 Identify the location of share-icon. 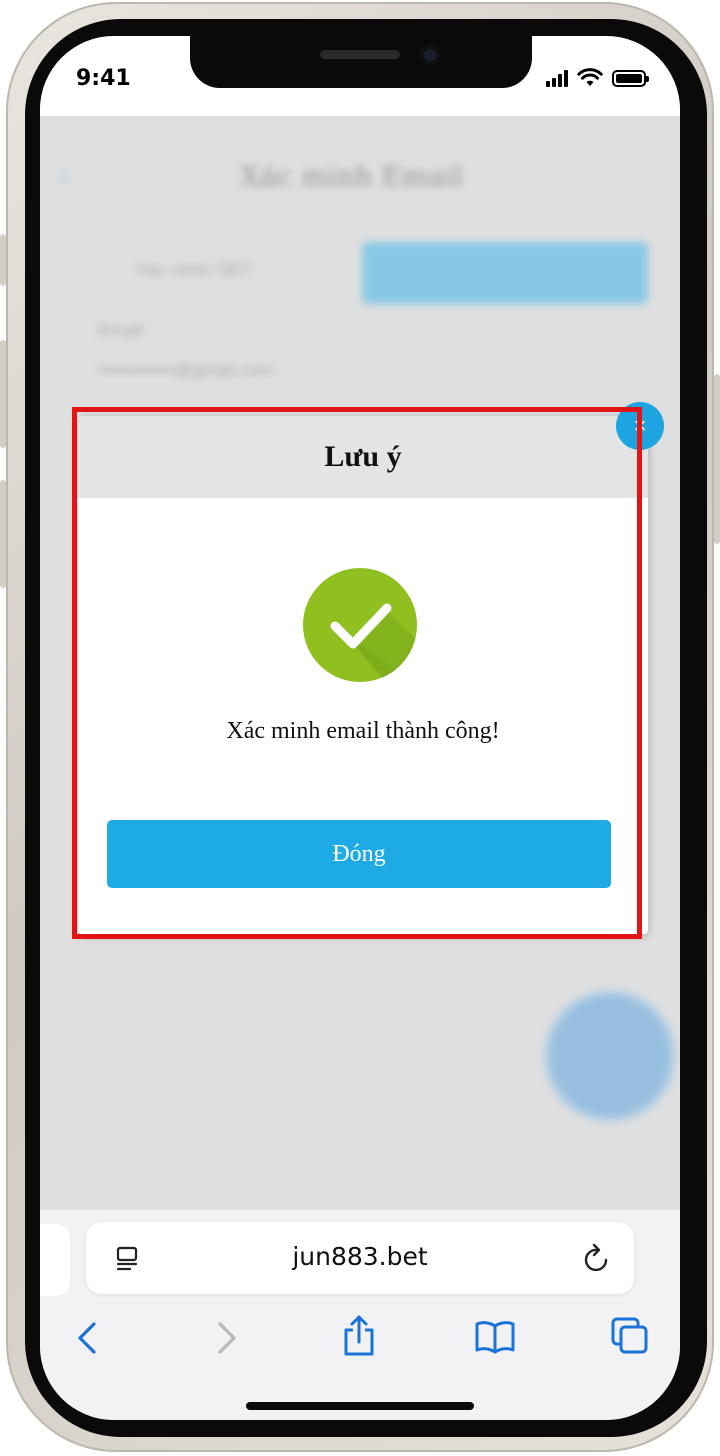
(359, 1336).